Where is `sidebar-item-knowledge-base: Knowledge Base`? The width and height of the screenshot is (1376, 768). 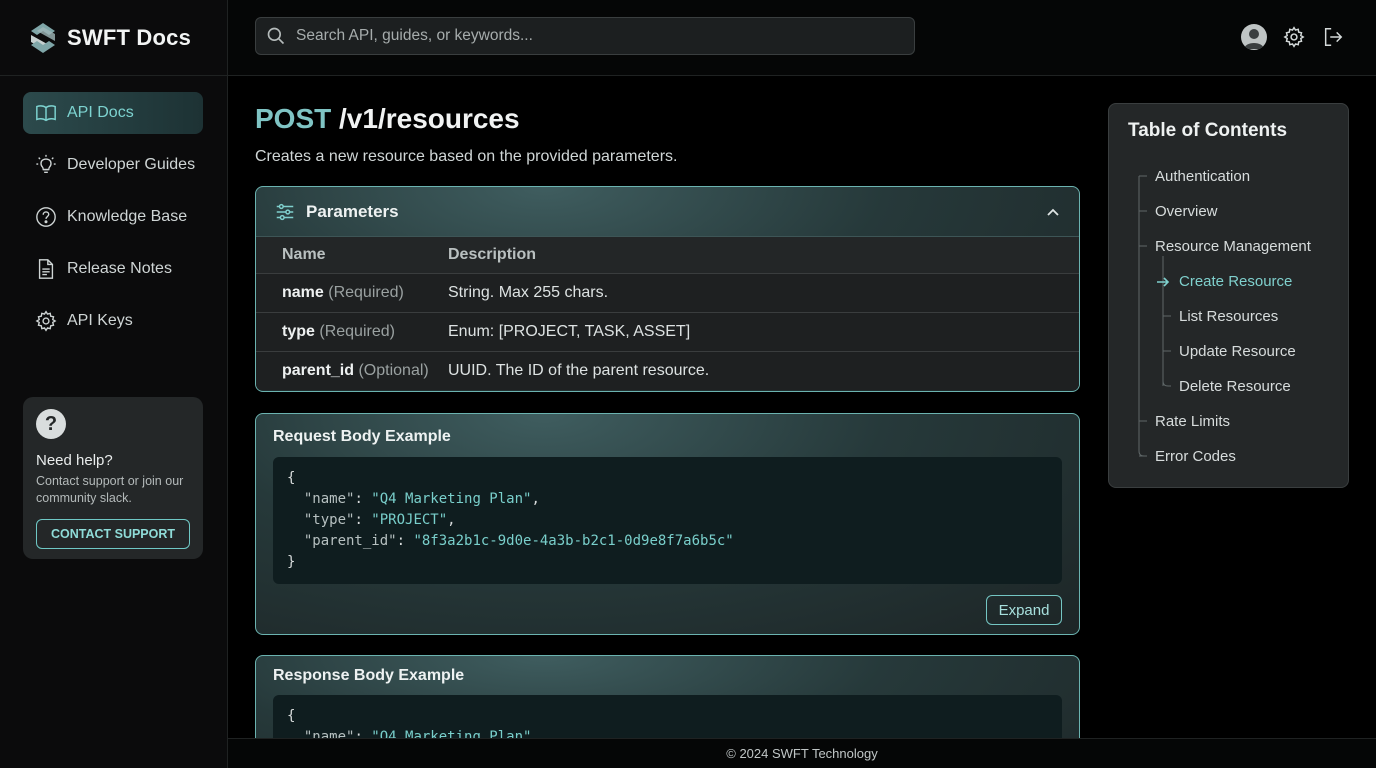 sidebar-item-knowledge-base: Knowledge Base is located at coordinates (113, 217).